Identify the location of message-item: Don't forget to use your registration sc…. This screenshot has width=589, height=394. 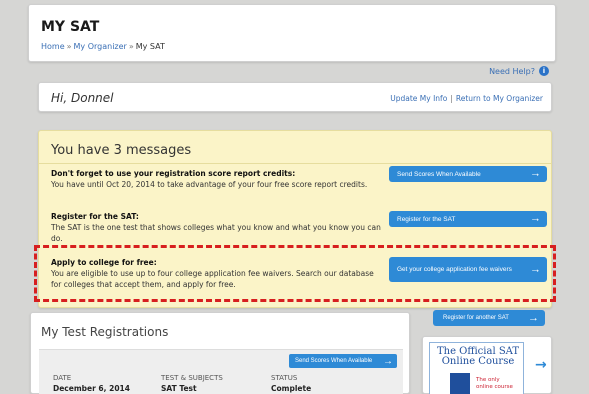
(216, 179).